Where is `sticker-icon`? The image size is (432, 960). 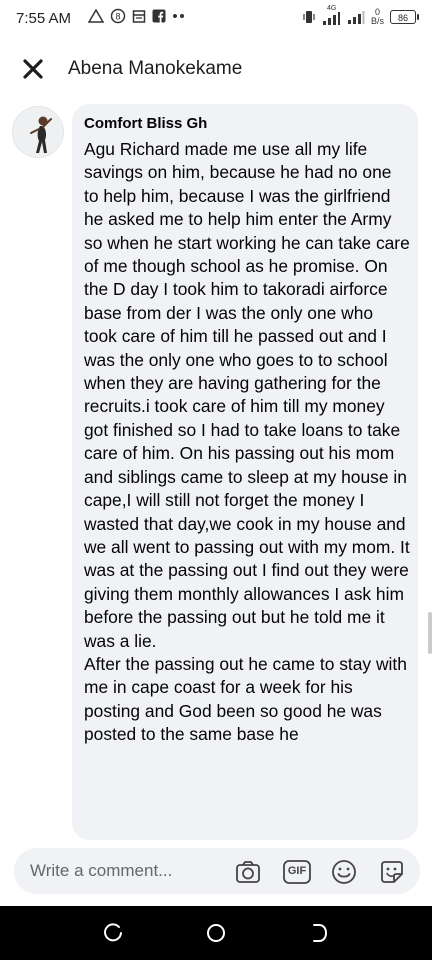
sticker-icon is located at coordinates (392, 872).